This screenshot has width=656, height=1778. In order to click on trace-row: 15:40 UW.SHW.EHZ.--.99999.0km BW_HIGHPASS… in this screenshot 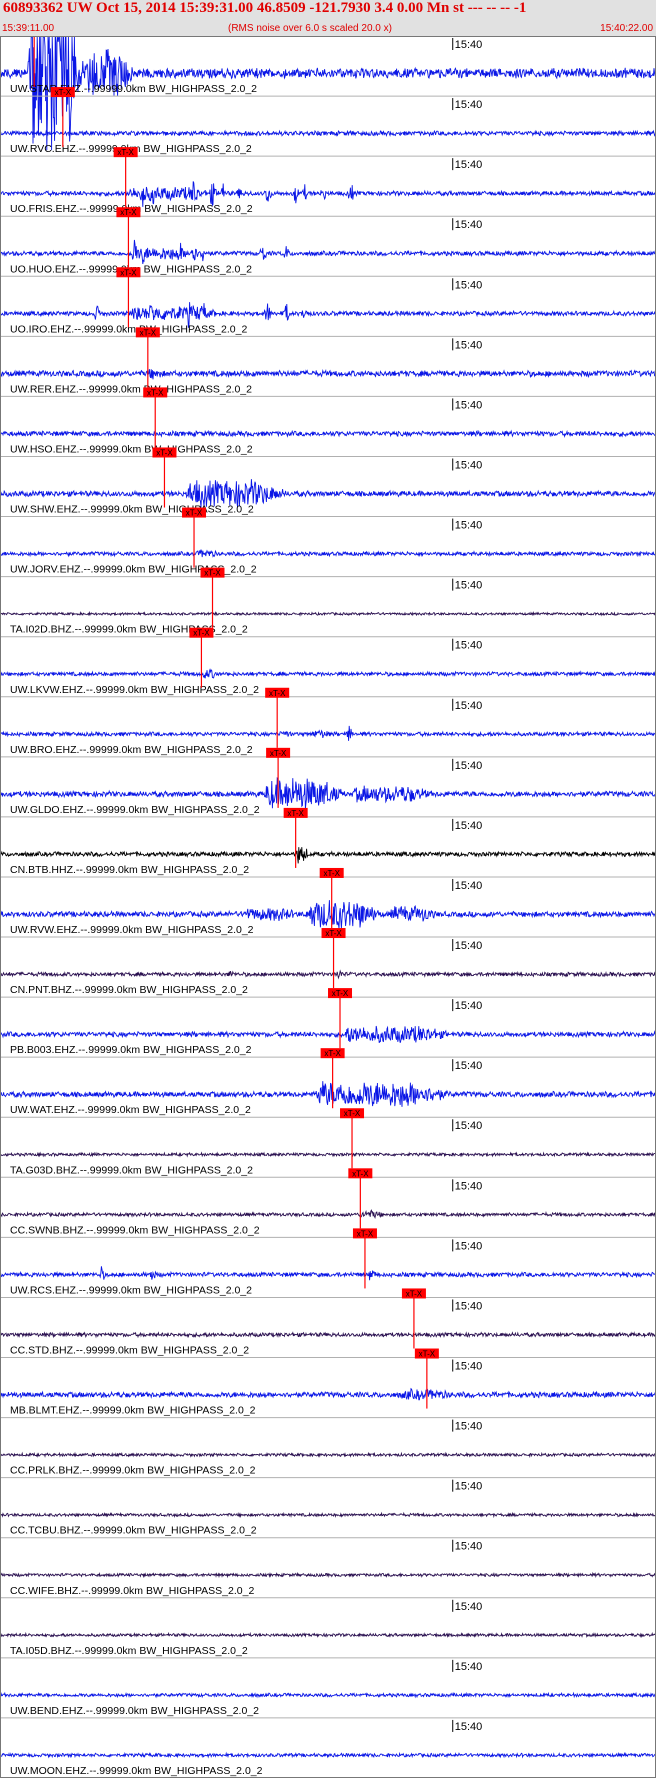, I will do `click(328, 481)`.